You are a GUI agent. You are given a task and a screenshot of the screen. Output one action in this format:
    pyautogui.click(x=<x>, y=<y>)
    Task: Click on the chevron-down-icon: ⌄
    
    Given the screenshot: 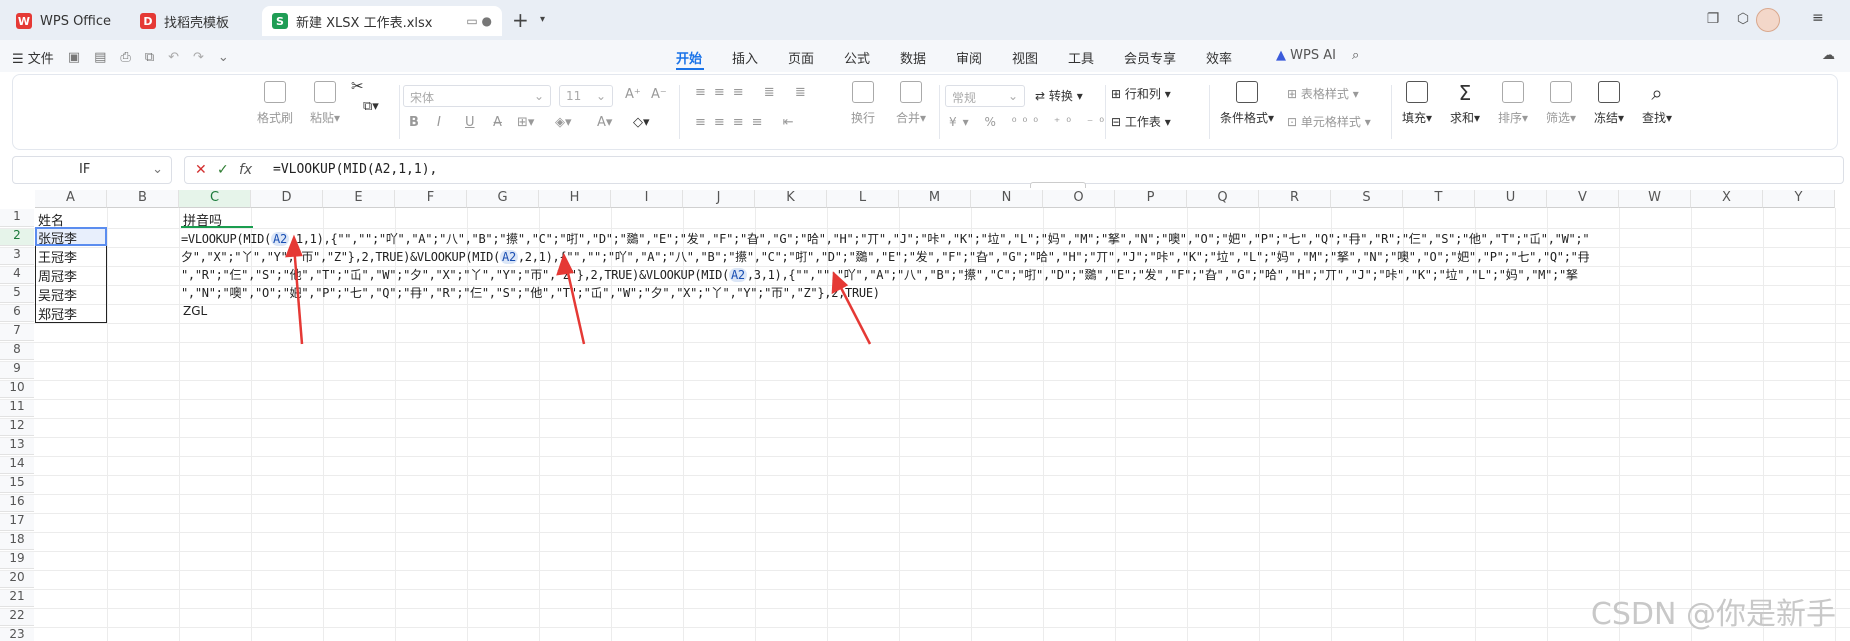 What is the action you would take?
    pyautogui.click(x=157, y=169)
    